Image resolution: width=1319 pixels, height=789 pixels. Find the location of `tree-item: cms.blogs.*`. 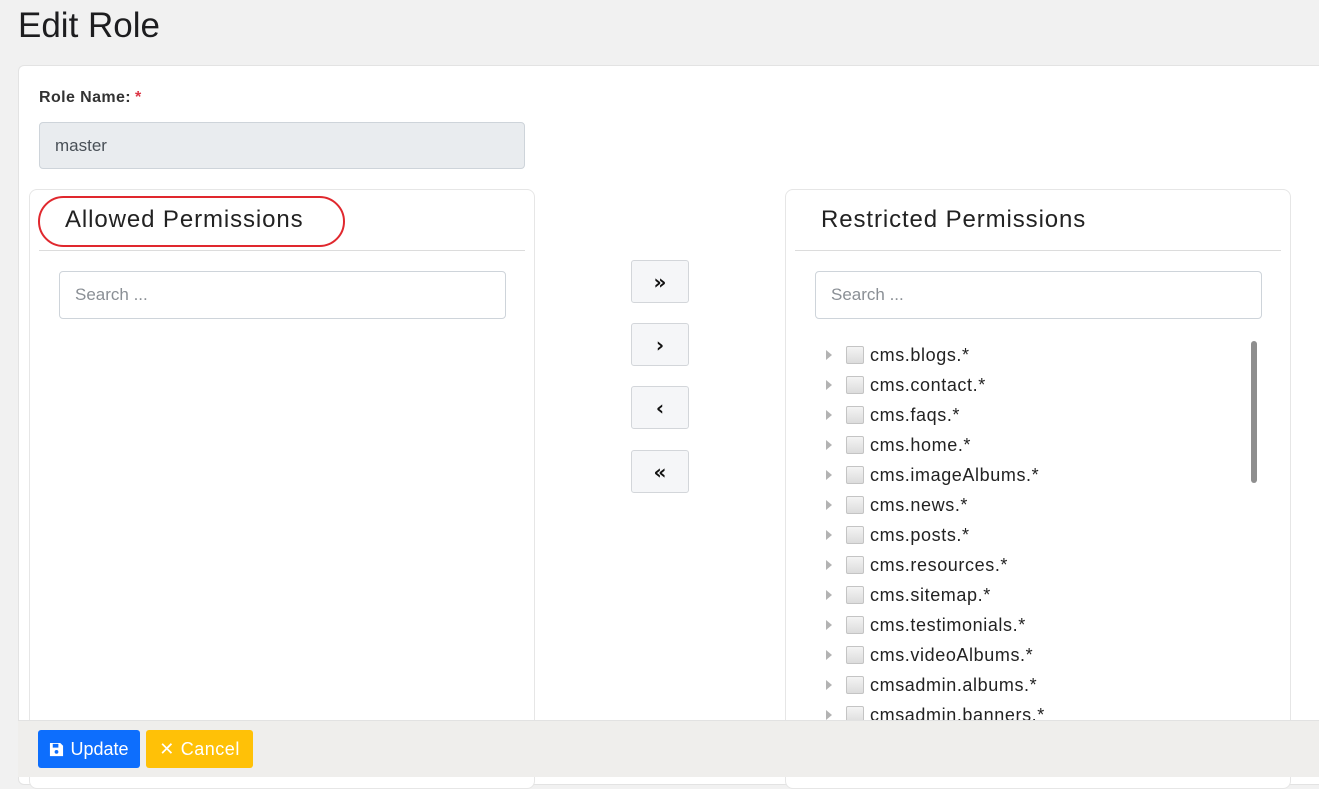

tree-item: cms.blogs.* is located at coordinates (1026, 355).